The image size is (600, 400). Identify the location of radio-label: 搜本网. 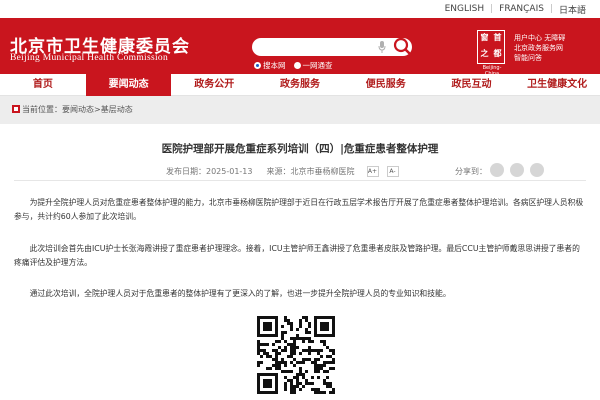
(274, 65).